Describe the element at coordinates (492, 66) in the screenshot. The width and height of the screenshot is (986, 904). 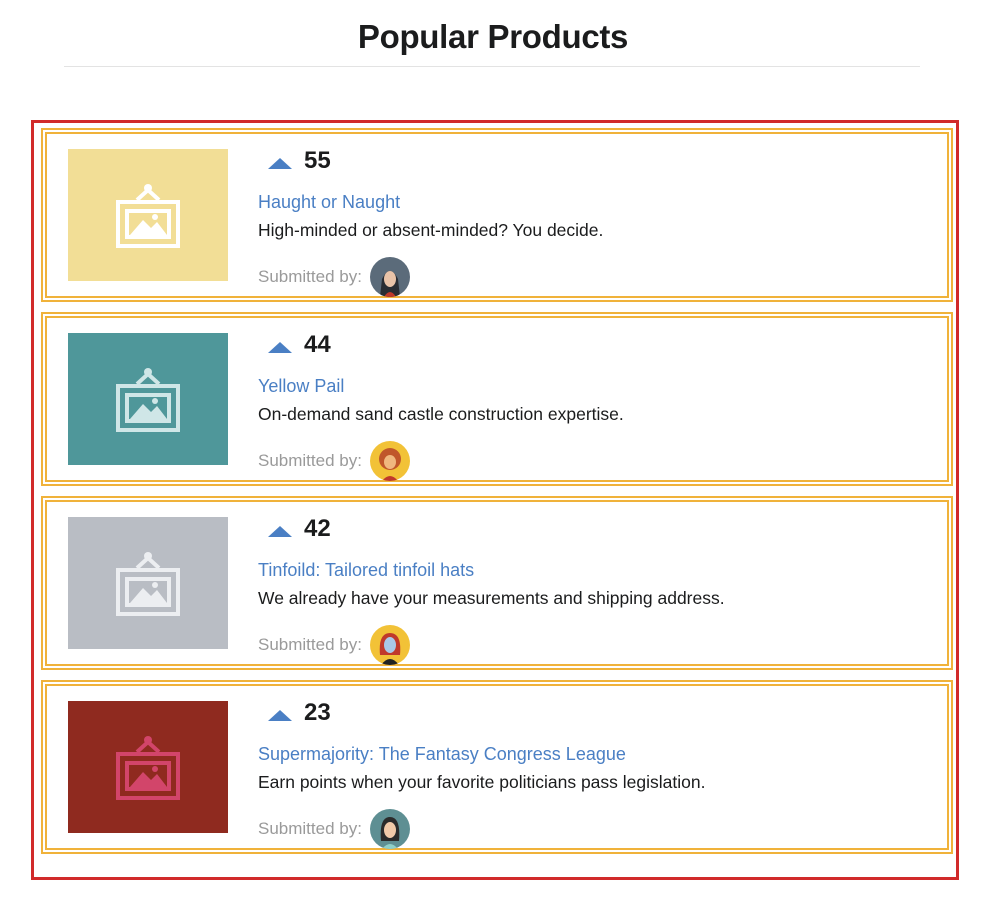
I see `title-divider` at that location.